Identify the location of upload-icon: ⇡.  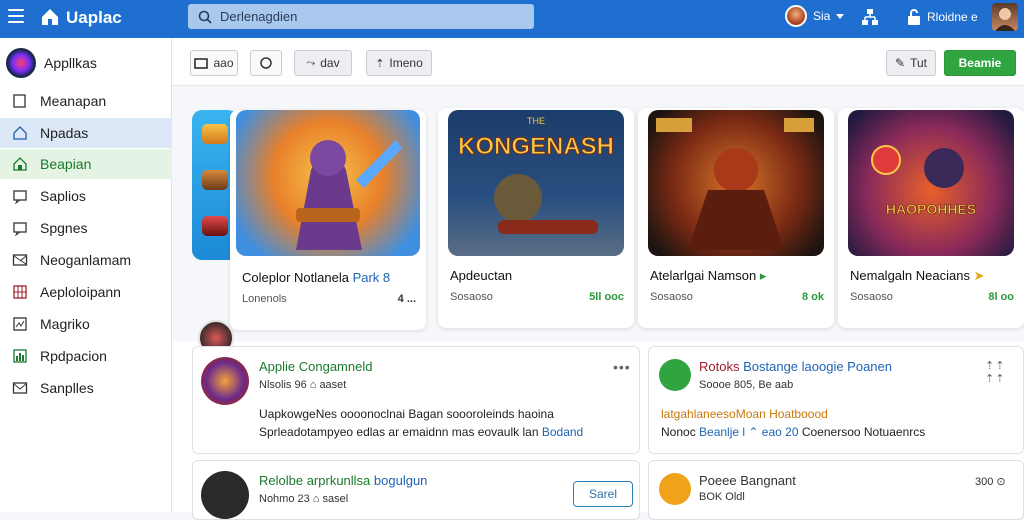
(380, 63).